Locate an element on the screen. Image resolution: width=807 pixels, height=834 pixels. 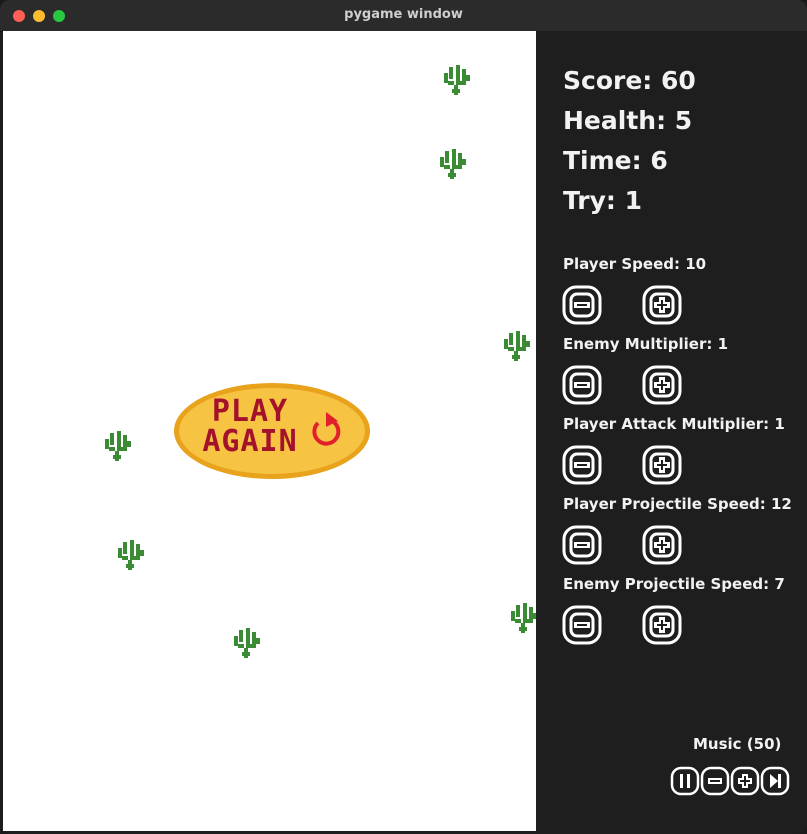
pause-icon is located at coordinates (685, 781).